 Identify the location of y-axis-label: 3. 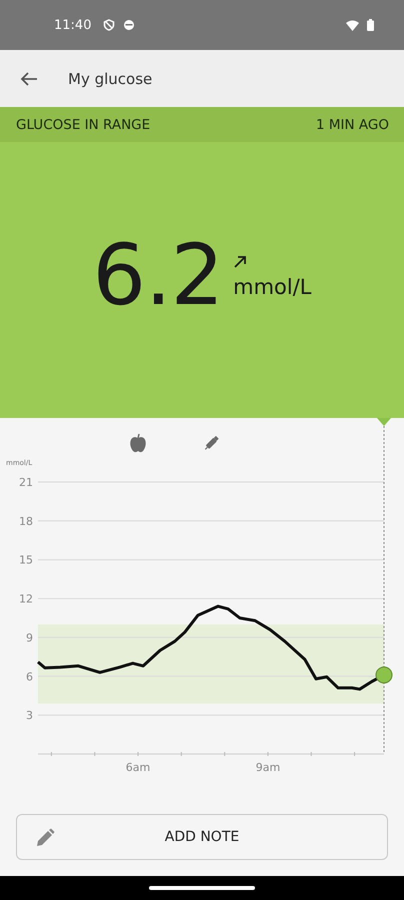
(29, 715).